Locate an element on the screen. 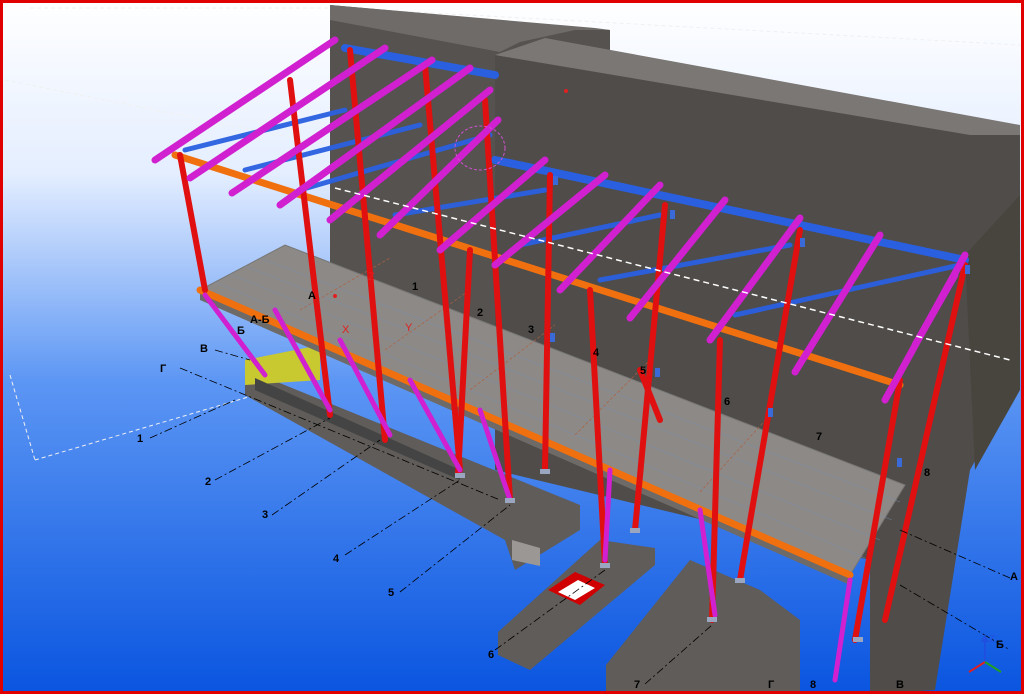 This screenshot has height=694, width=1024. cursor-z-label: Z is located at coordinates (371, 277).